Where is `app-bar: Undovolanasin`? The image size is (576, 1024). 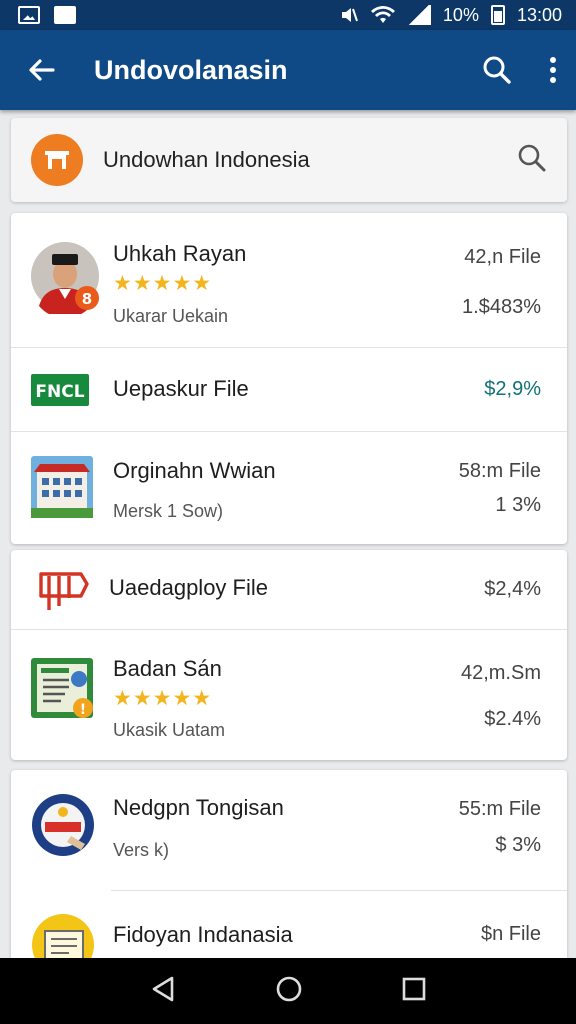 app-bar: Undovolanasin is located at coordinates (288, 70).